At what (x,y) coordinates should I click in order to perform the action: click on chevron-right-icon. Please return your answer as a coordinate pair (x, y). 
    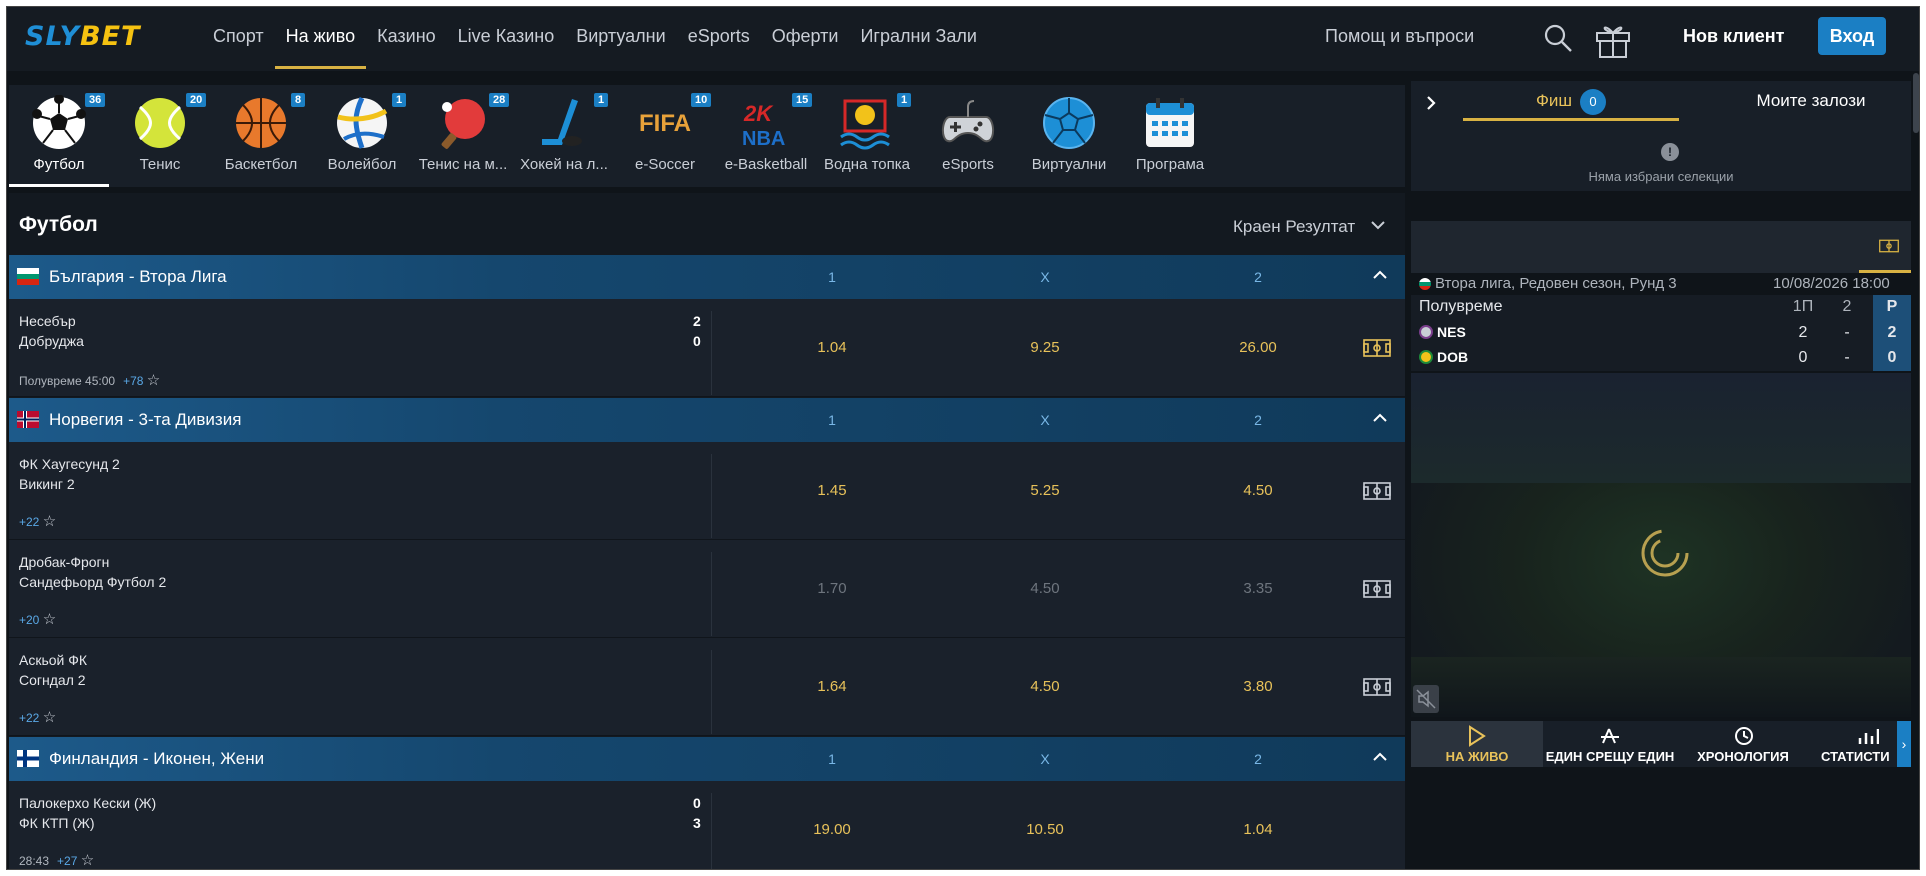
    Looking at the image, I should click on (1431, 103).